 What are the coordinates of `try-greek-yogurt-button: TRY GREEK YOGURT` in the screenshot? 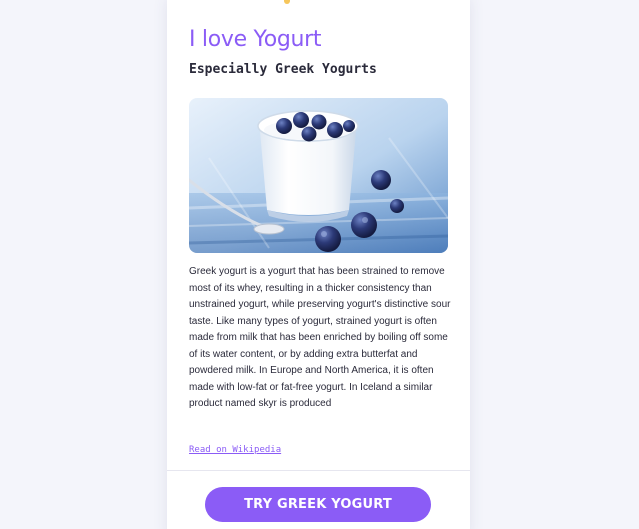 It's located at (318, 504).